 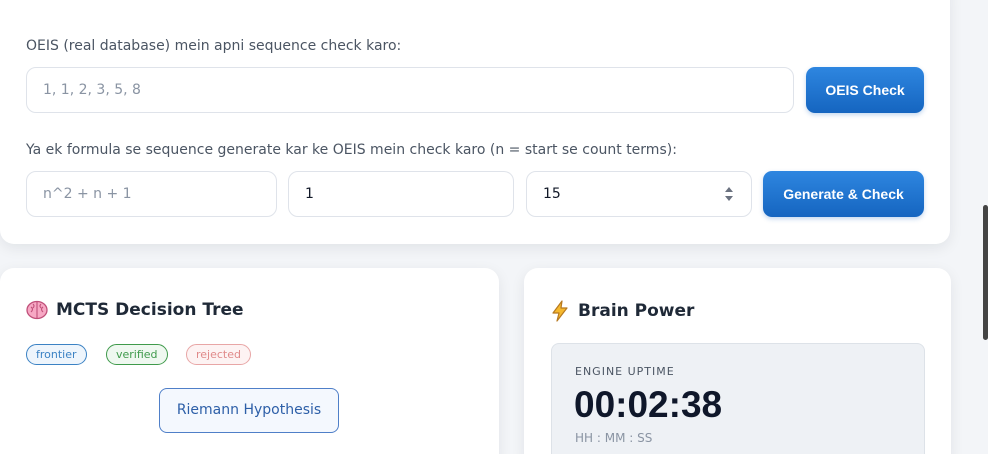 I want to click on uptime-format: HH : MM : SS, so click(x=614, y=438).